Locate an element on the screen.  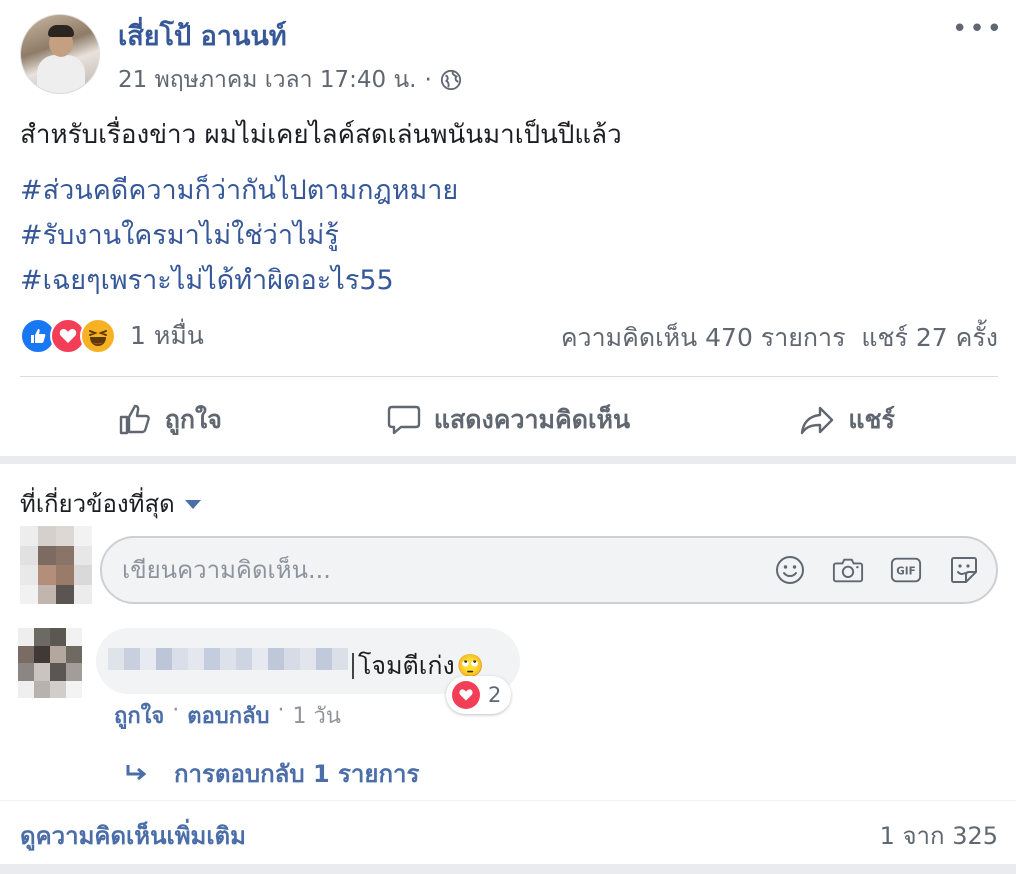
share-count-link: แชร์ 27 ครั้ง is located at coordinates (929, 337).